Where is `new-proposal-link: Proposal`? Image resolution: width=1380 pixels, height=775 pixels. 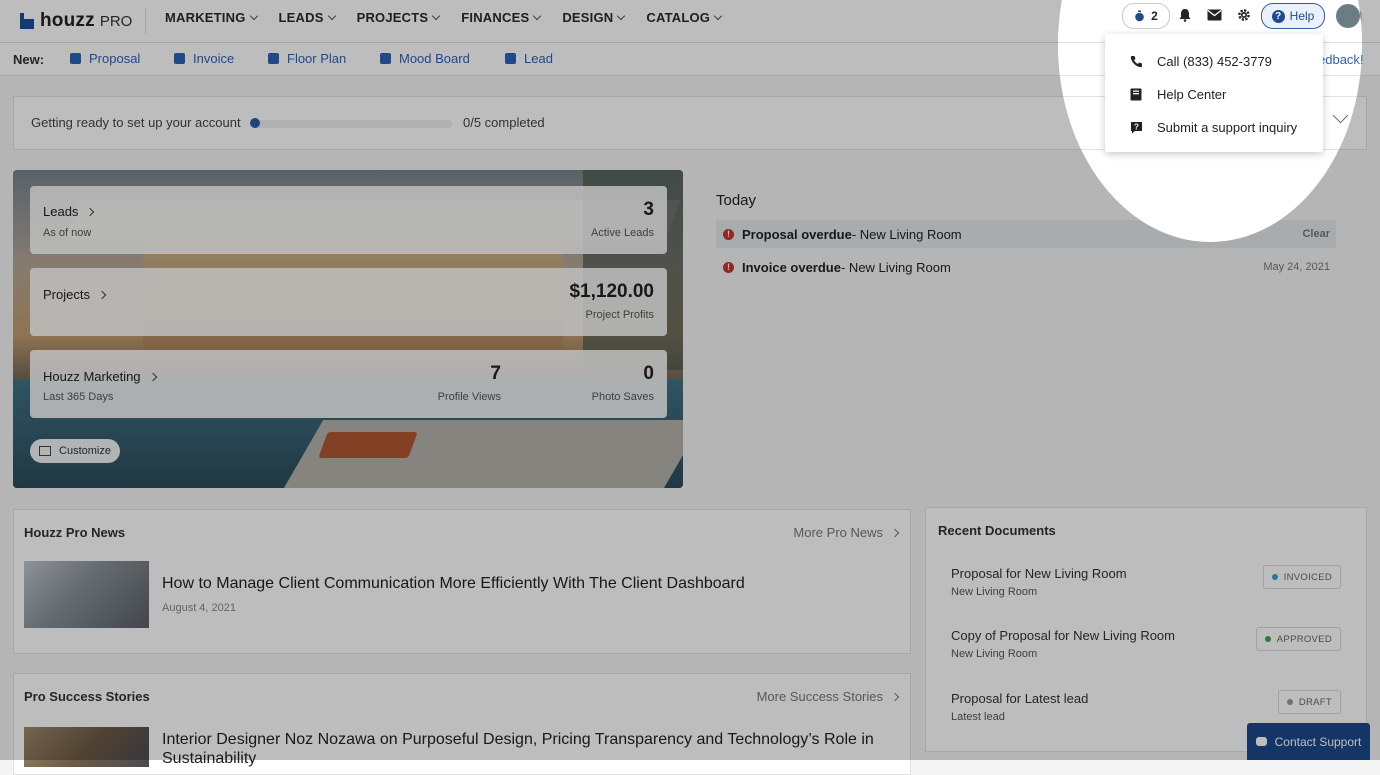 new-proposal-link: Proposal is located at coordinates (105, 58).